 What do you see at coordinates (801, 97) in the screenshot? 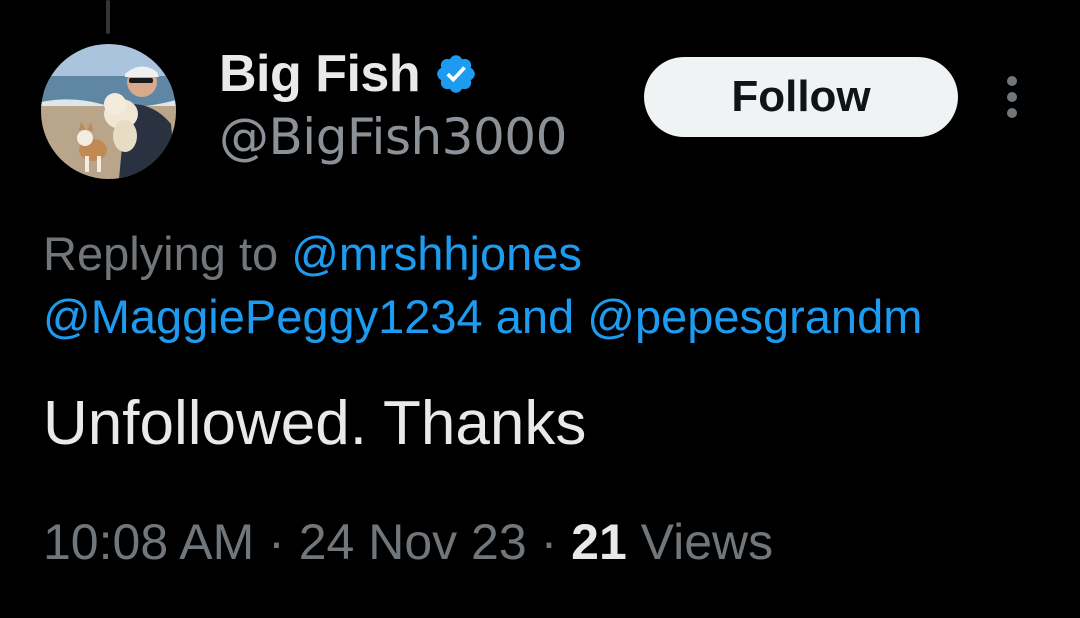
I see `follow-button: Follow` at bounding box center [801, 97].